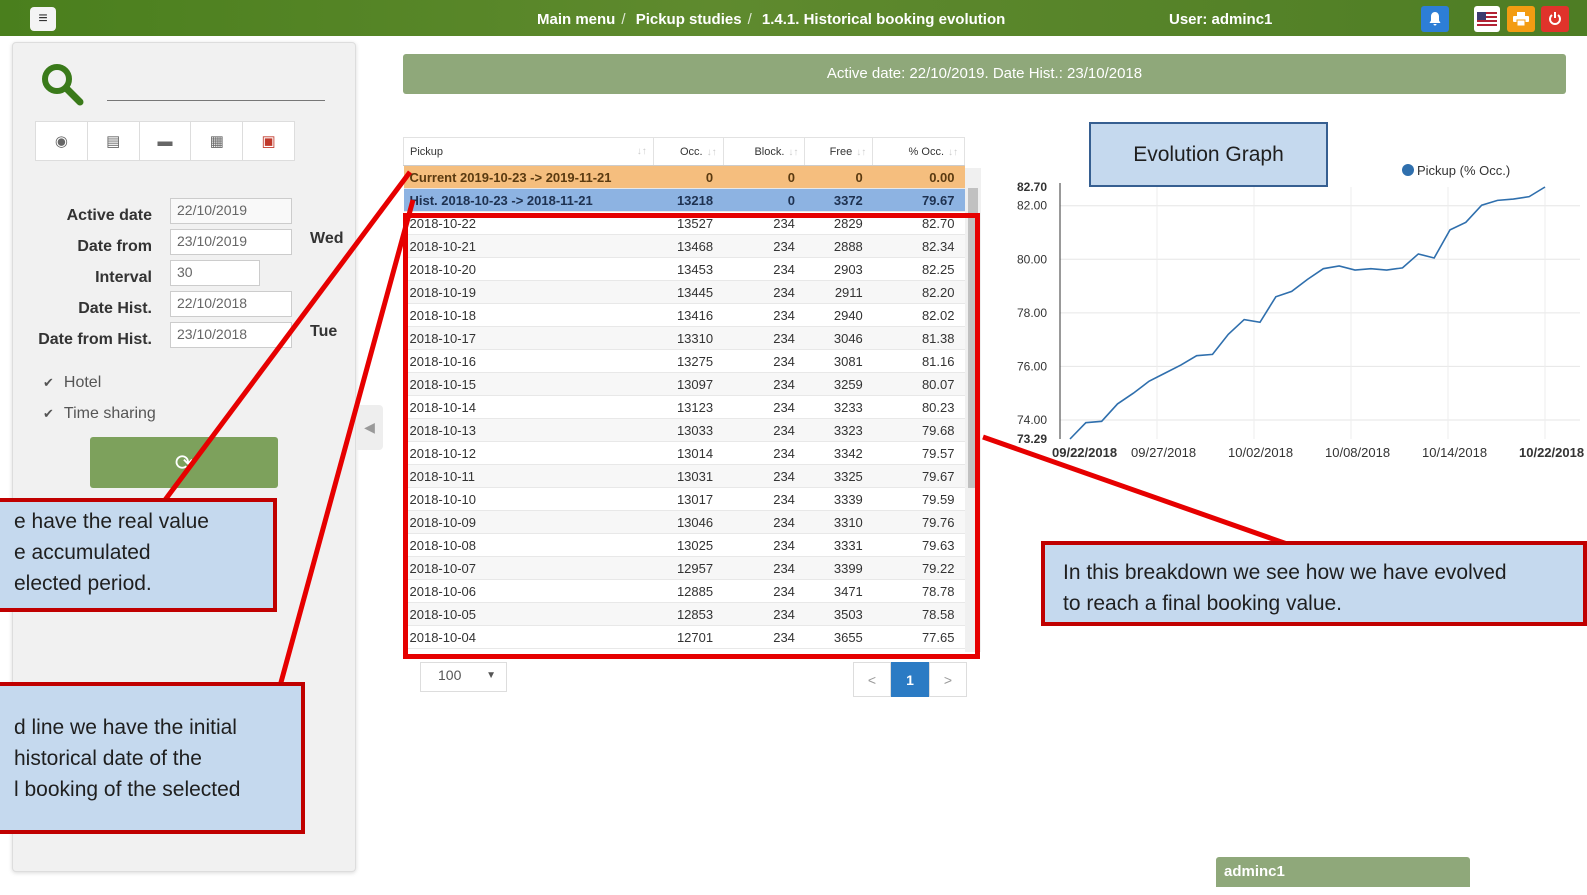 The height and width of the screenshot is (895, 1587). Describe the element at coordinates (127, 789) in the screenshot. I see `callout-line: l booking of the selected` at that location.